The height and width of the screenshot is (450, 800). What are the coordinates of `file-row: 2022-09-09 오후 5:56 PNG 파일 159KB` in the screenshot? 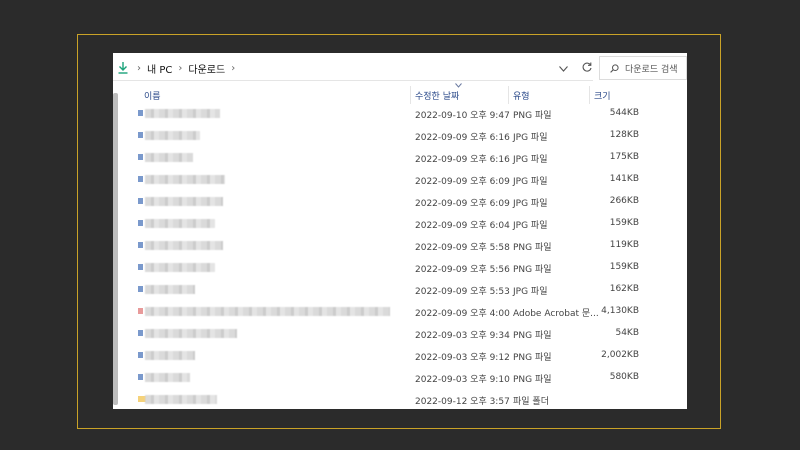 It's located at (400, 267).